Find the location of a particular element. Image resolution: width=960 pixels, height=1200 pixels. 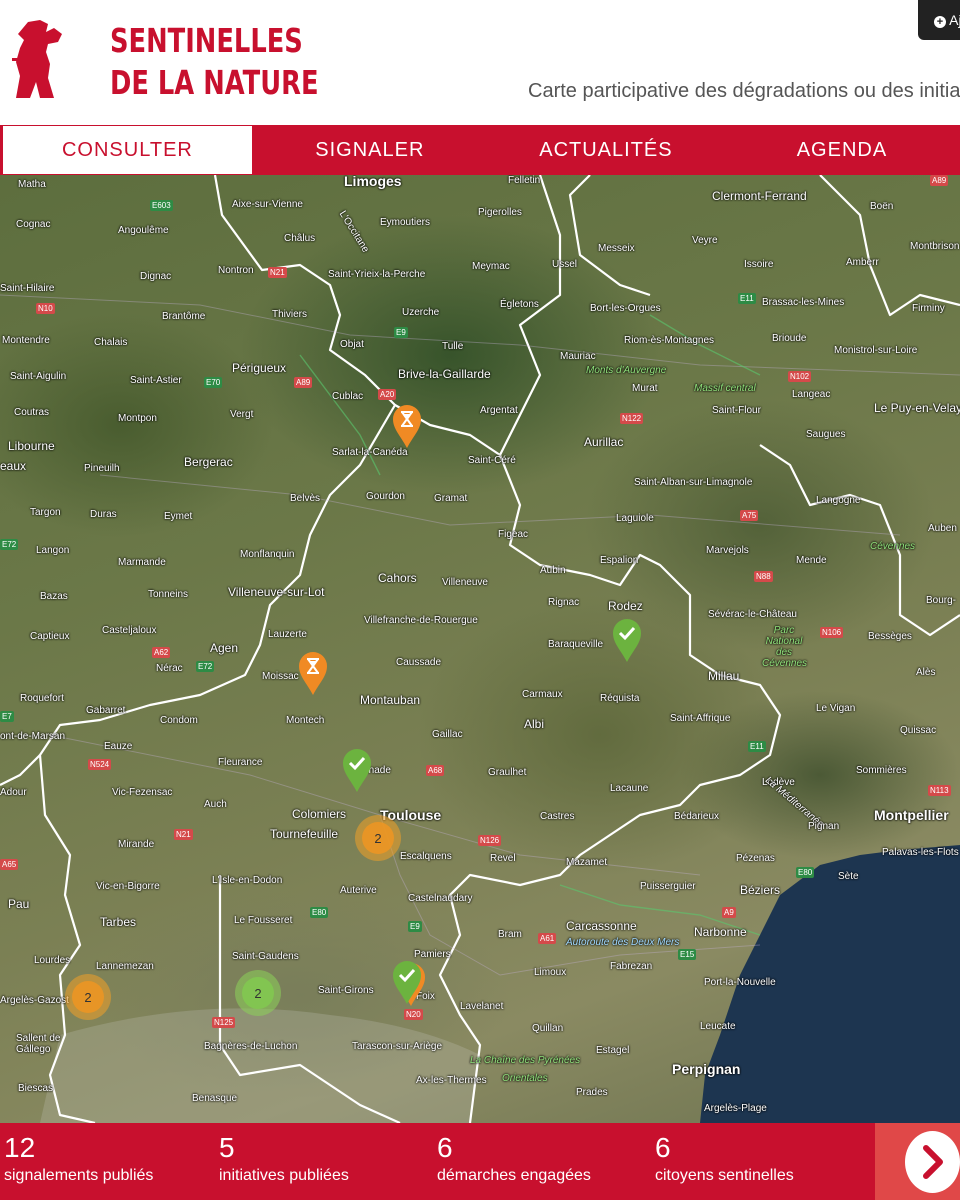

town-label: Espalion is located at coordinates (619, 560).